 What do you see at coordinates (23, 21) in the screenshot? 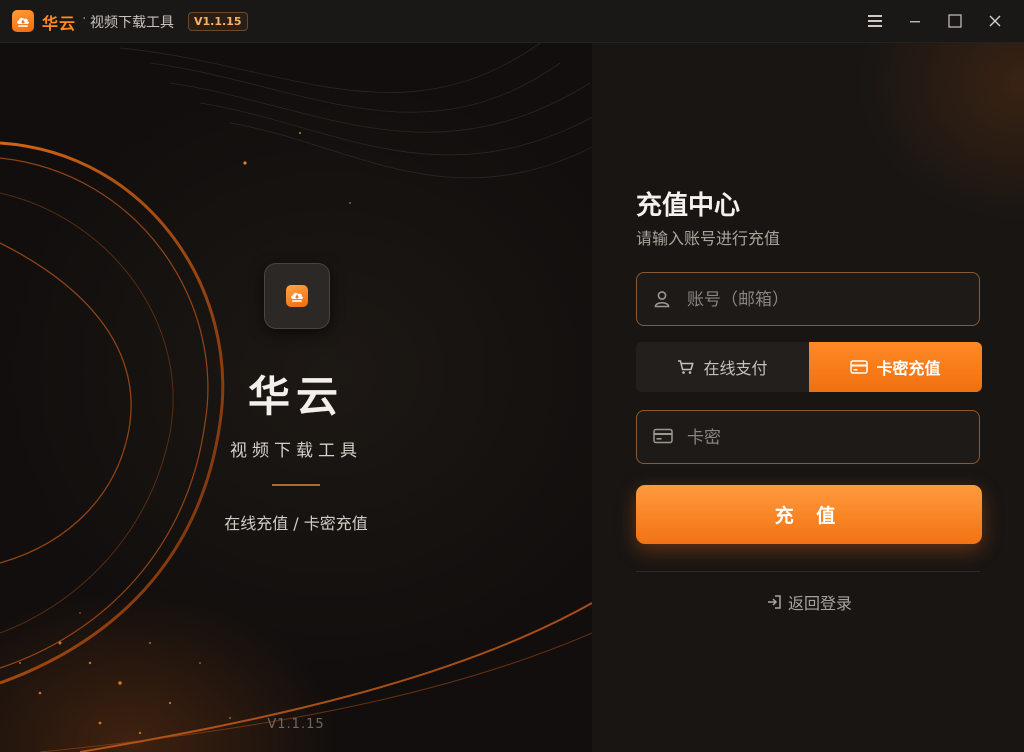
I see `app-logo-icon` at bounding box center [23, 21].